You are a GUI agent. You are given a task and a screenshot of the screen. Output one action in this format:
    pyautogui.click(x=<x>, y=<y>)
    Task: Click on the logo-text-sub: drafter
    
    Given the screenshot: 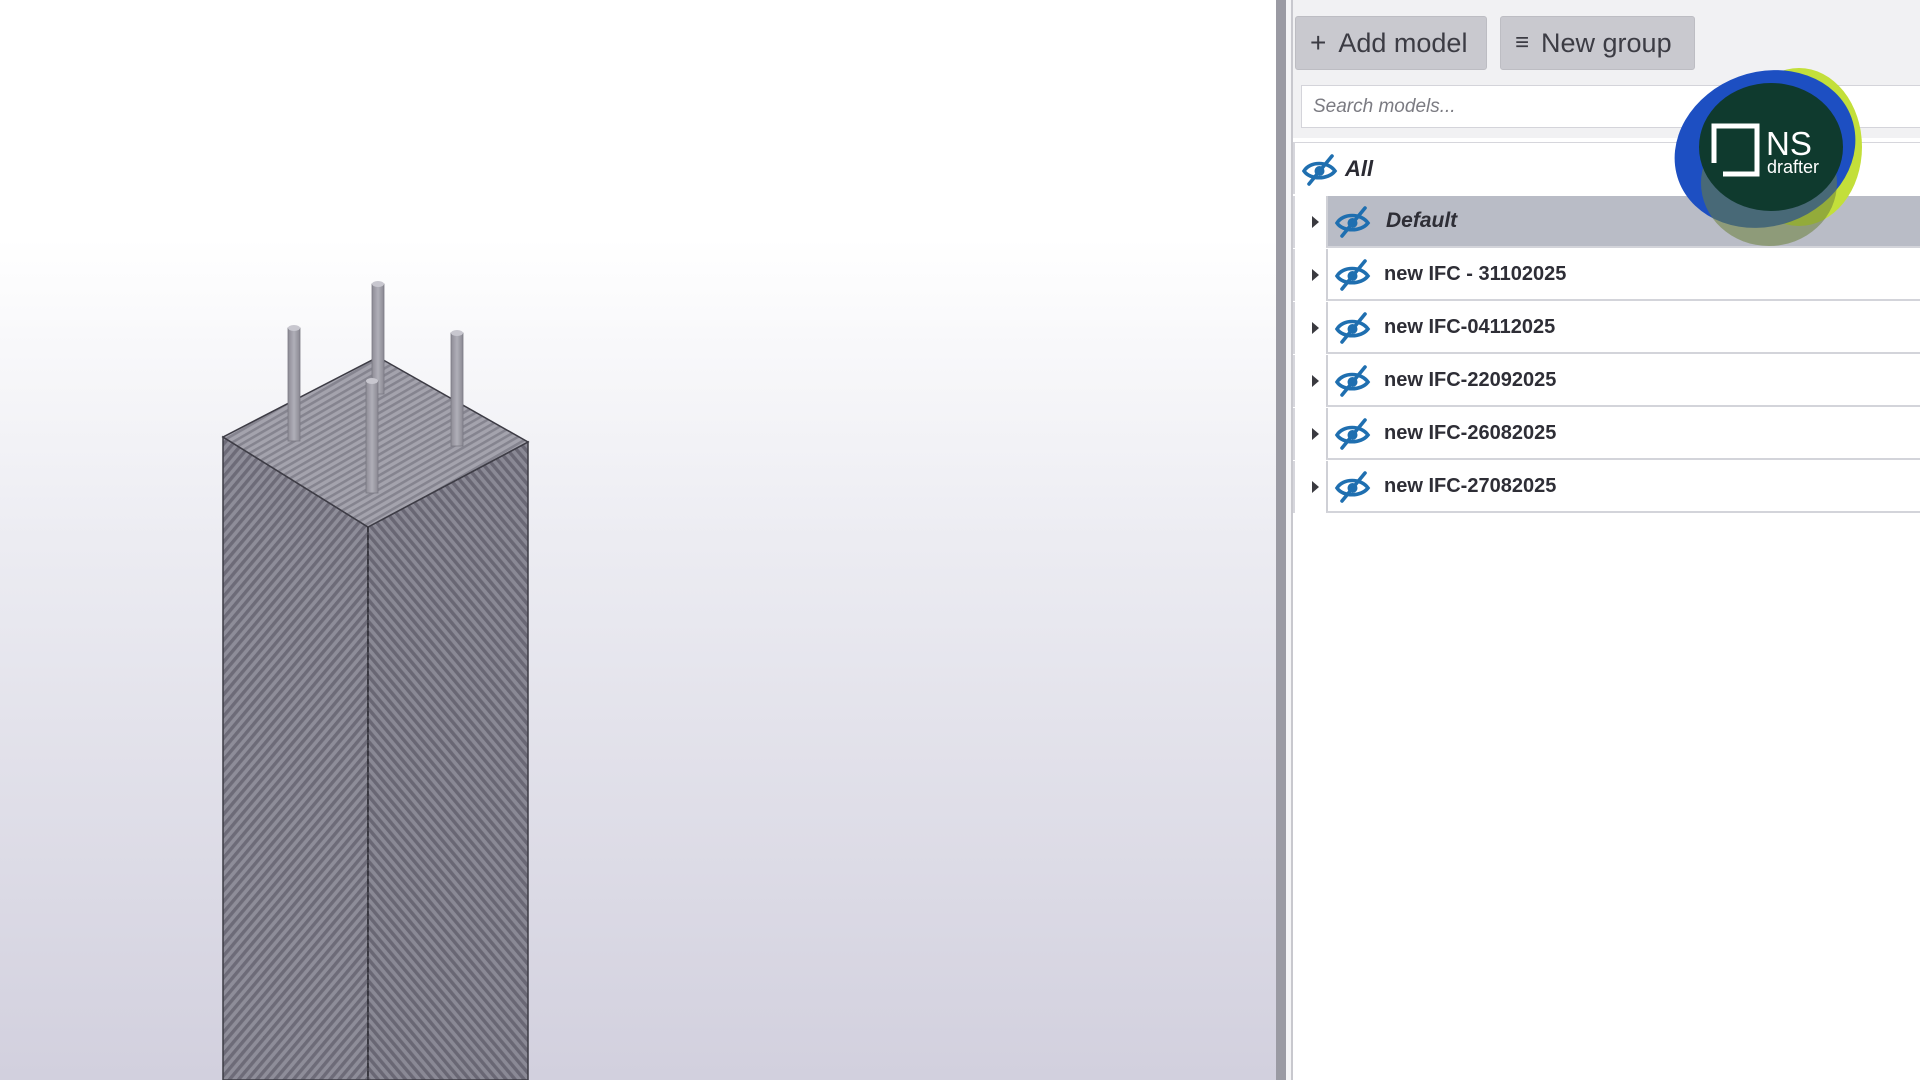 What is the action you would take?
    pyautogui.click(x=1793, y=167)
    